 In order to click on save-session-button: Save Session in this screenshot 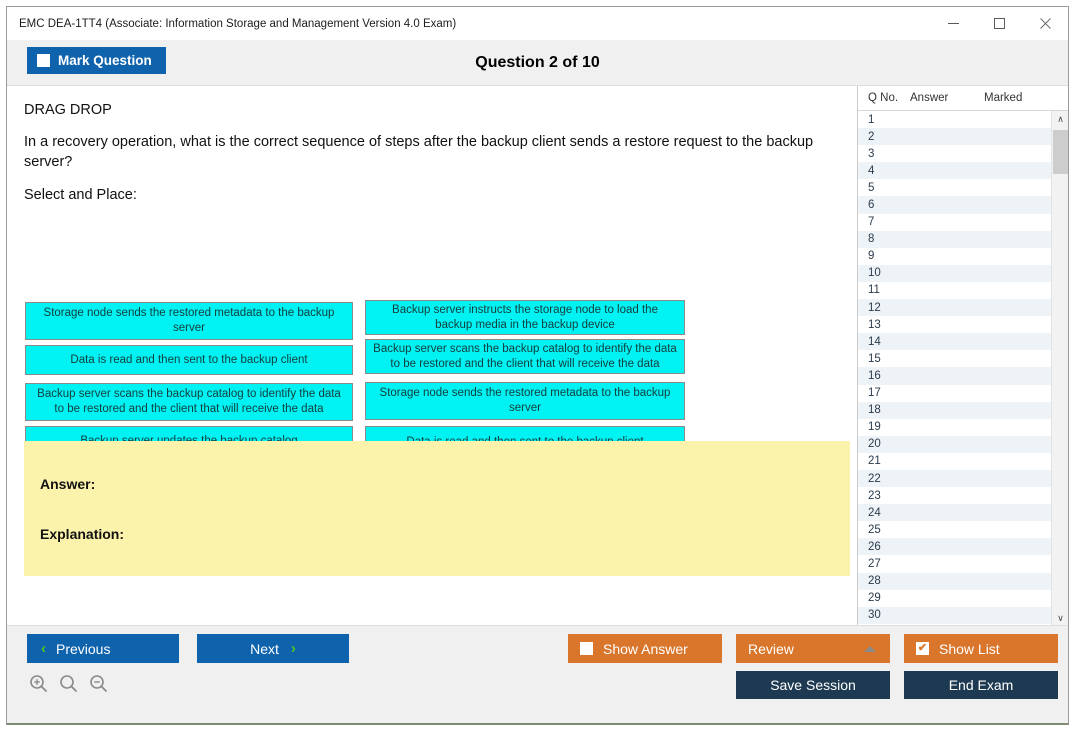, I will do `click(813, 685)`.